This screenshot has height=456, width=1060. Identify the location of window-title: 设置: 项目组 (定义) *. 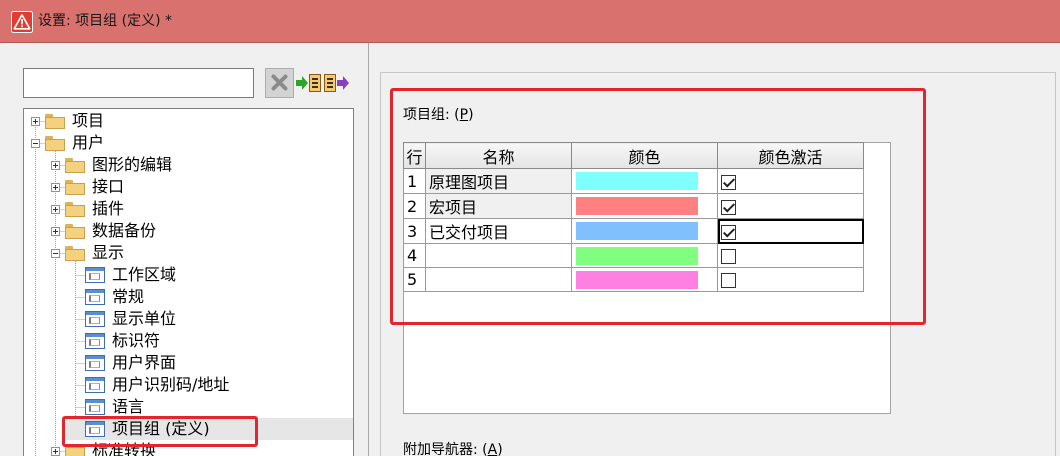
(105, 21).